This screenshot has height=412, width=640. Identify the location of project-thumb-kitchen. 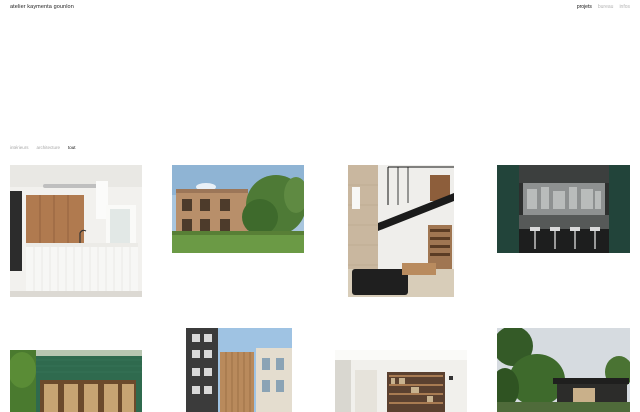
(76, 231).